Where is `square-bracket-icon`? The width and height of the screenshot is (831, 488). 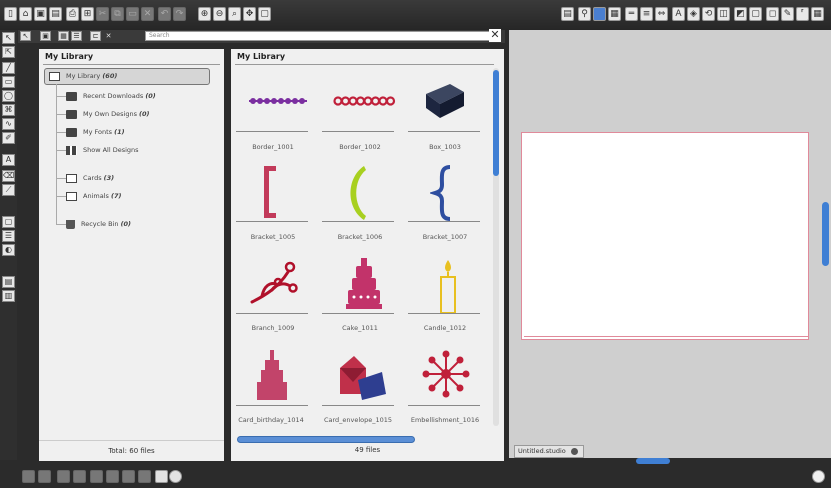 square-bracket-icon is located at coordinates (269, 192).